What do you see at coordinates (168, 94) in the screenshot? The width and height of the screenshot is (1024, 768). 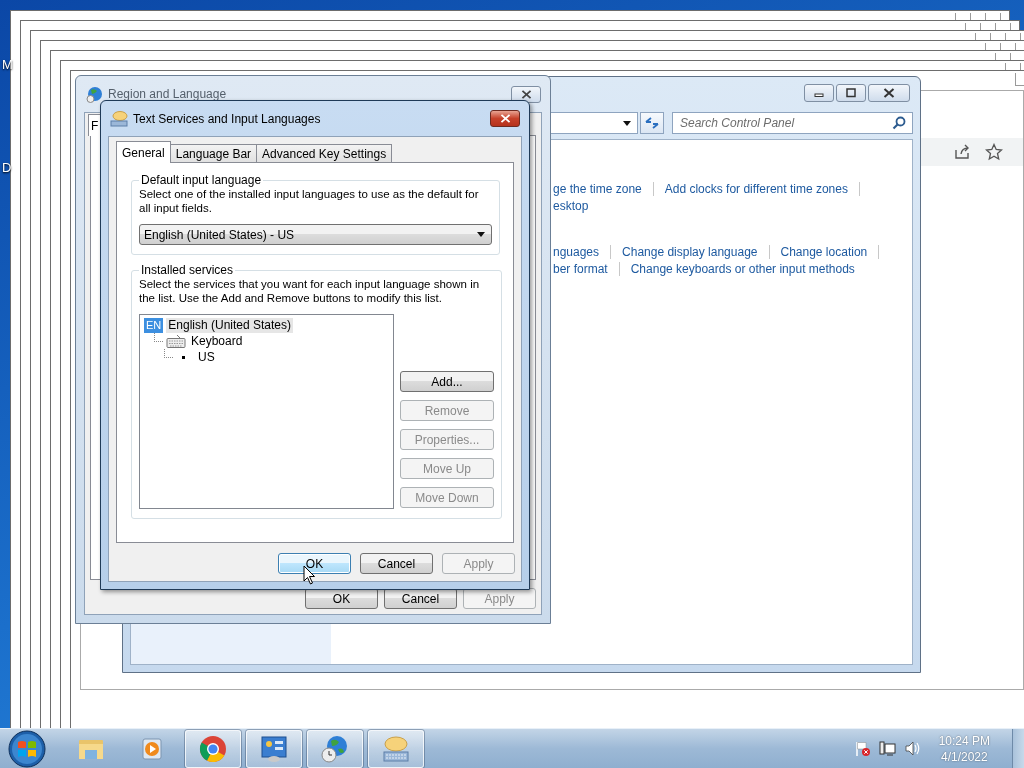 I see `window-title: Region and Language` at bounding box center [168, 94].